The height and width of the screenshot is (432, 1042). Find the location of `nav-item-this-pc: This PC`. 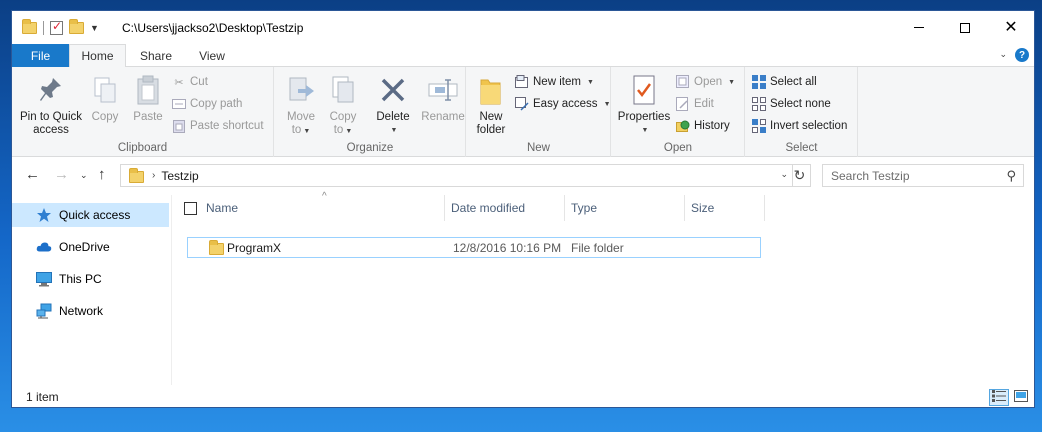

nav-item-this-pc: This PC is located at coordinates (90, 279).